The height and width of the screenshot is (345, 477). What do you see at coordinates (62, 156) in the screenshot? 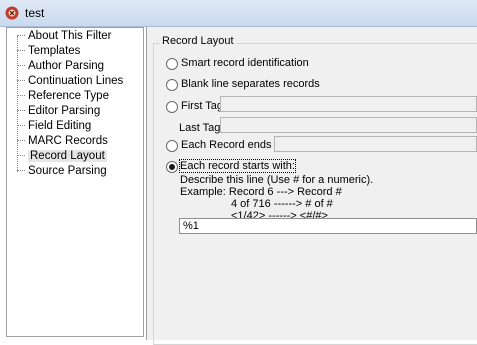
I see `sidebar-item-record-layout: Record Layout` at bounding box center [62, 156].